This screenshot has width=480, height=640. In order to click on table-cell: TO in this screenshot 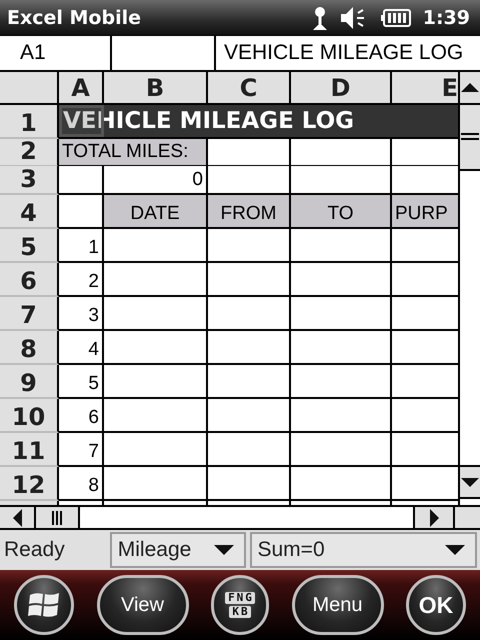, I will do `click(341, 212)`.